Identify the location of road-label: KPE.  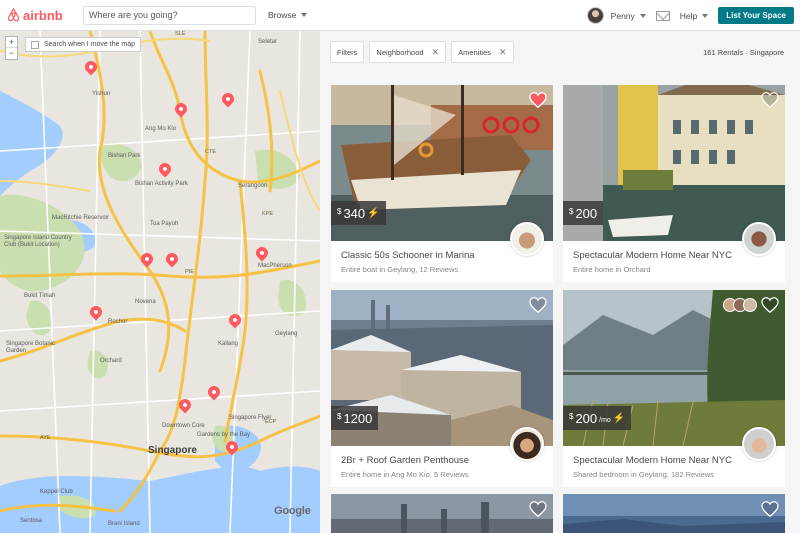
(268, 214).